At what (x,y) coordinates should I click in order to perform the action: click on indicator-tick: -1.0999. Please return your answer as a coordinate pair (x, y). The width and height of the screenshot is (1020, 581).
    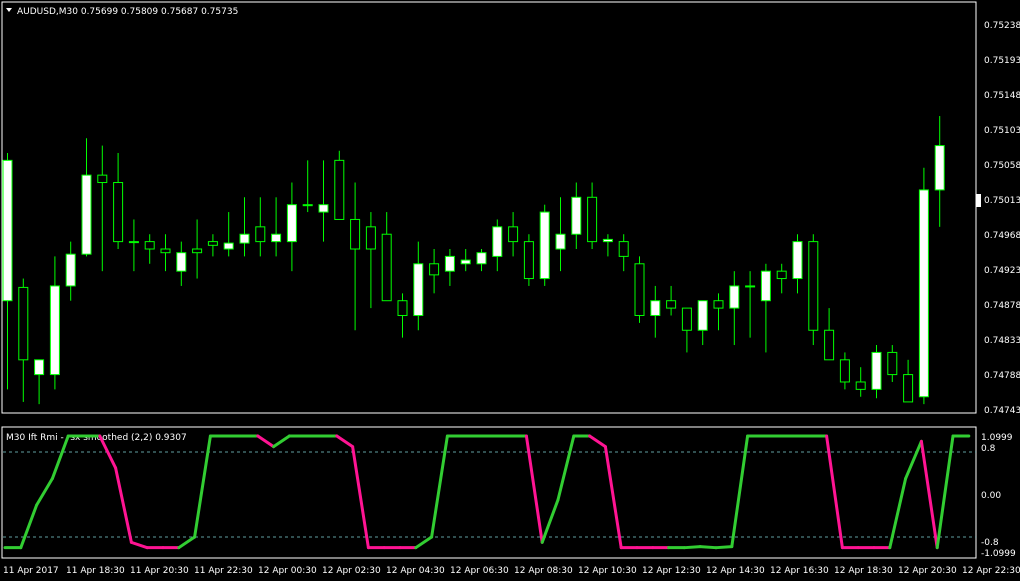
    Looking at the image, I should click on (998, 554).